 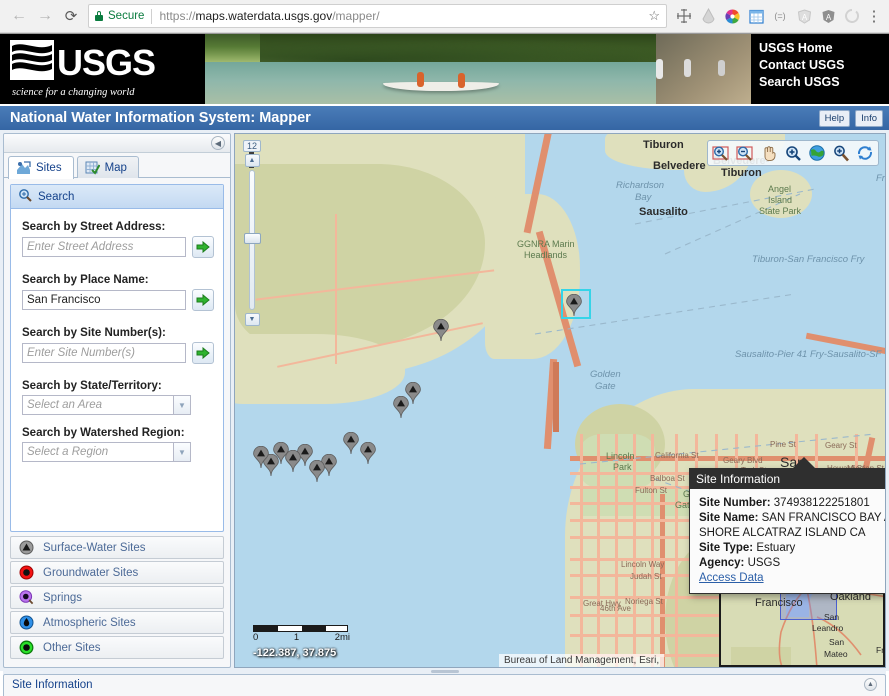 I want to click on back-button: ←, so click(x=19, y=16).